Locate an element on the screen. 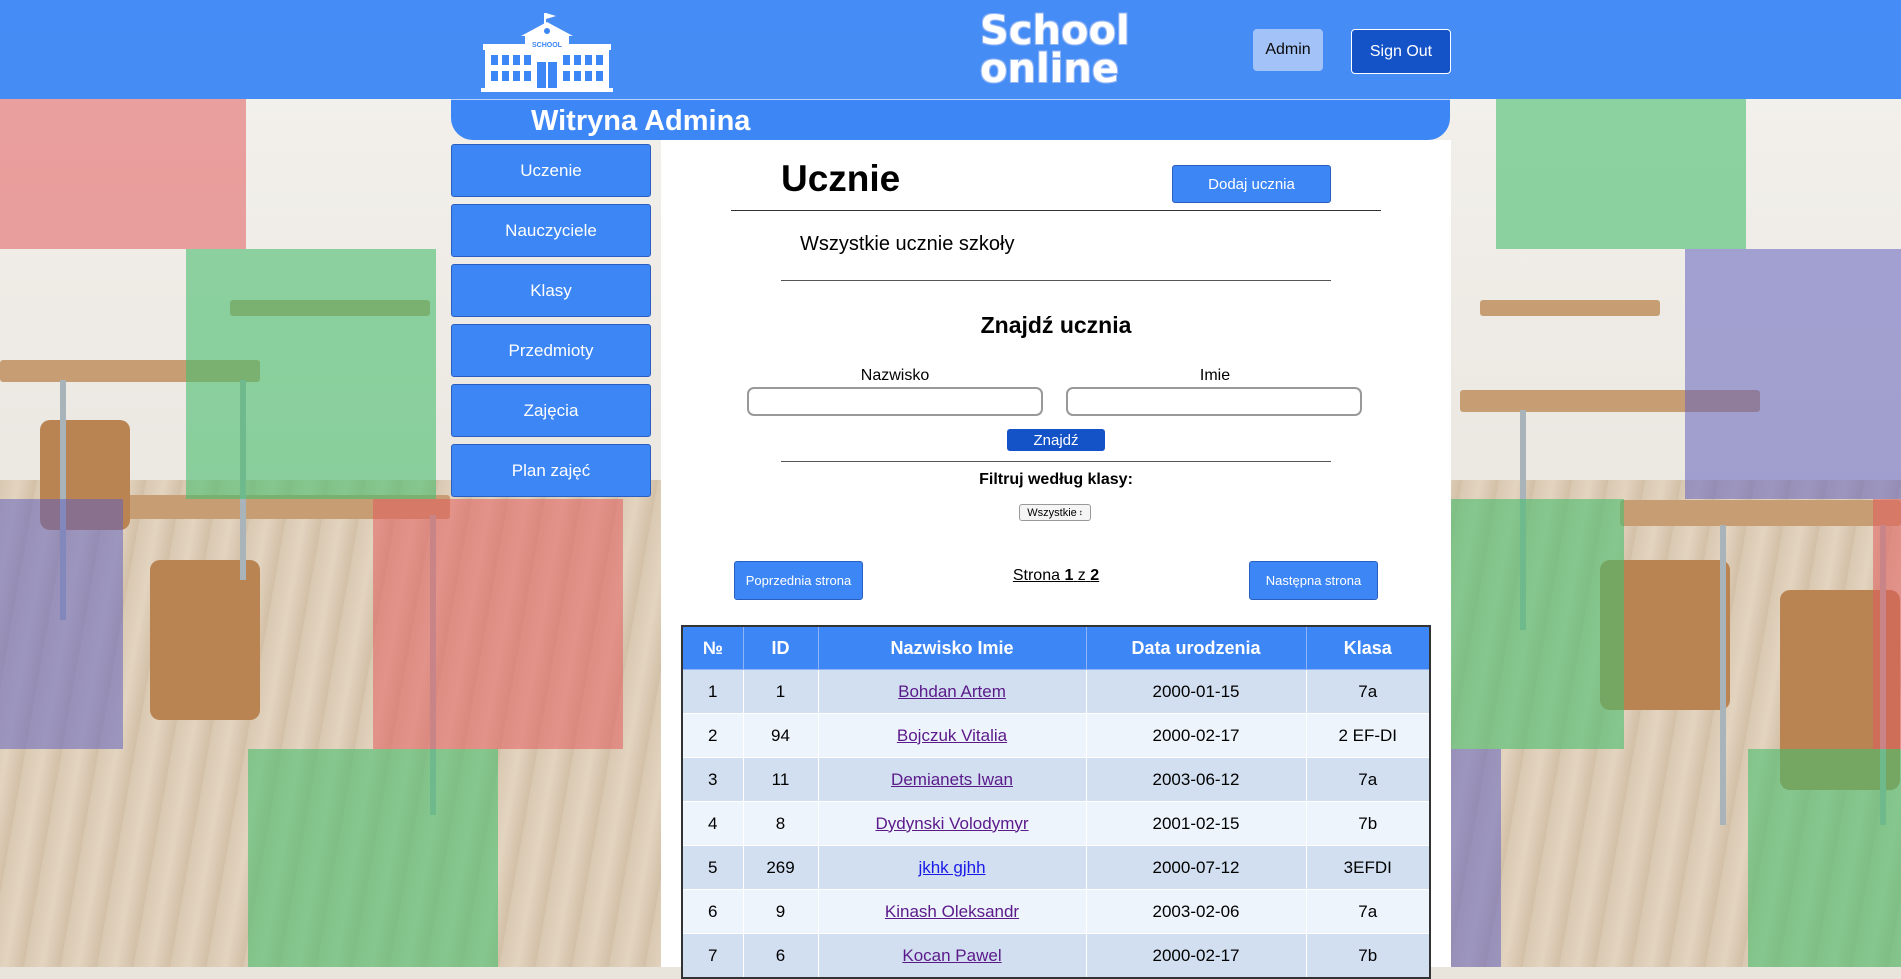  row-number: 5 is located at coordinates (712, 867).